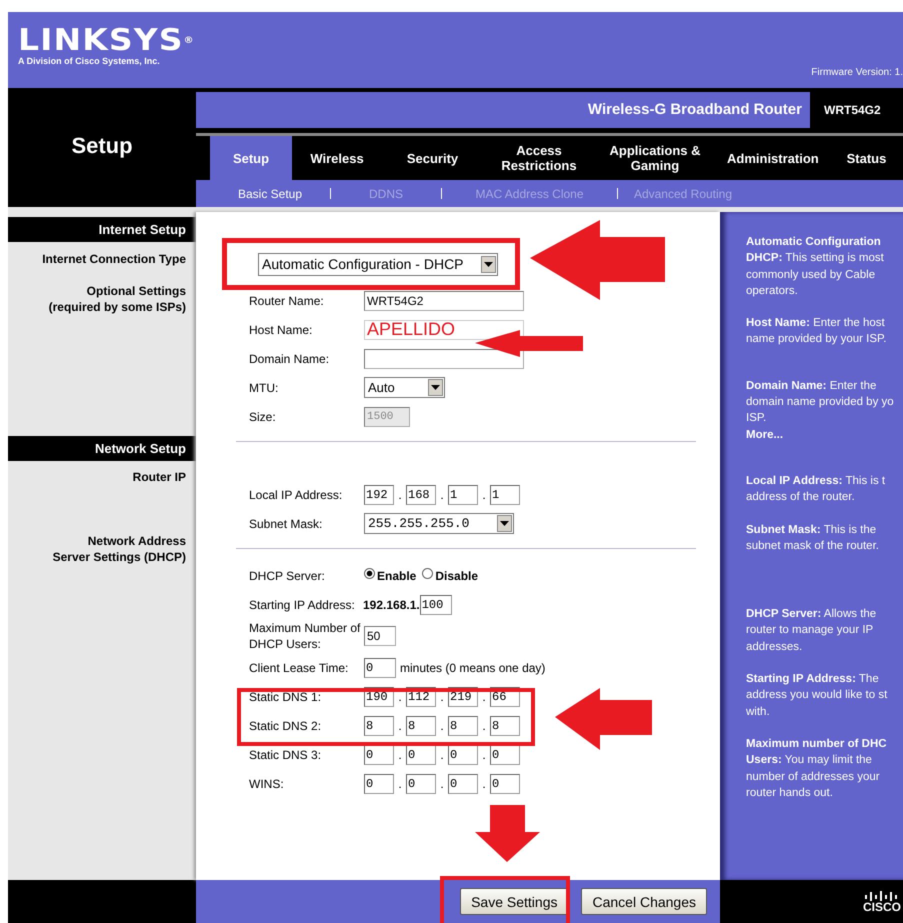  What do you see at coordinates (114, 259) in the screenshot?
I see `section-label: Internet Connection Type` at bounding box center [114, 259].